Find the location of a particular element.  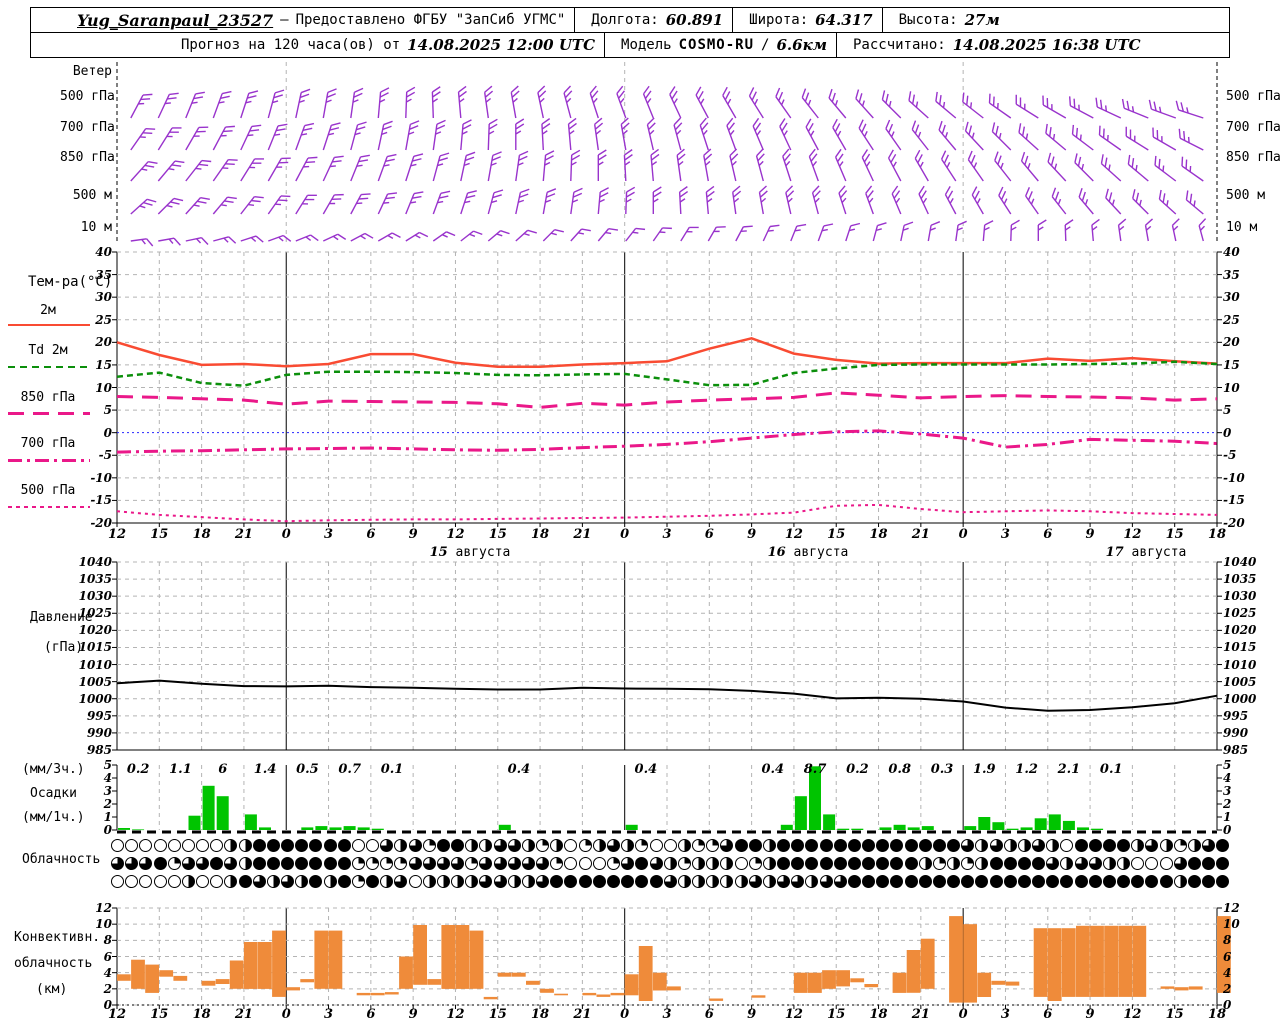

calc-label: Рассчитано: is located at coordinates (899, 45).